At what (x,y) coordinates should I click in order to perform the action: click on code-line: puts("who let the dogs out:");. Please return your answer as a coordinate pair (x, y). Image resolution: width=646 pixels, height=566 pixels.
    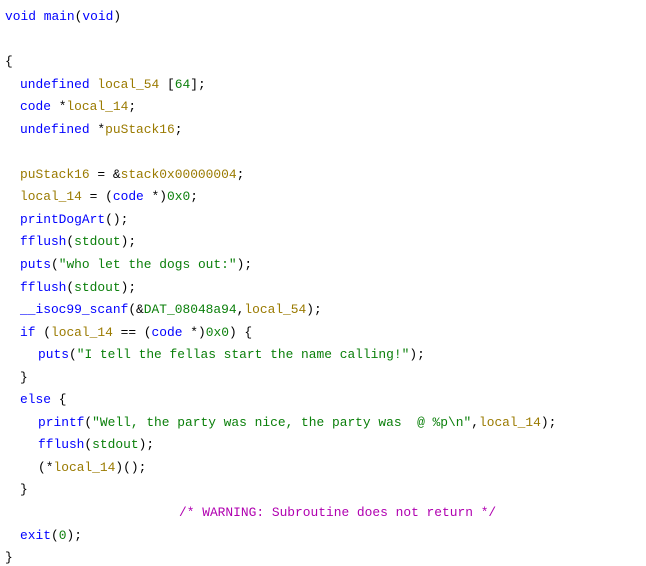
    Looking at the image, I should click on (325, 265).